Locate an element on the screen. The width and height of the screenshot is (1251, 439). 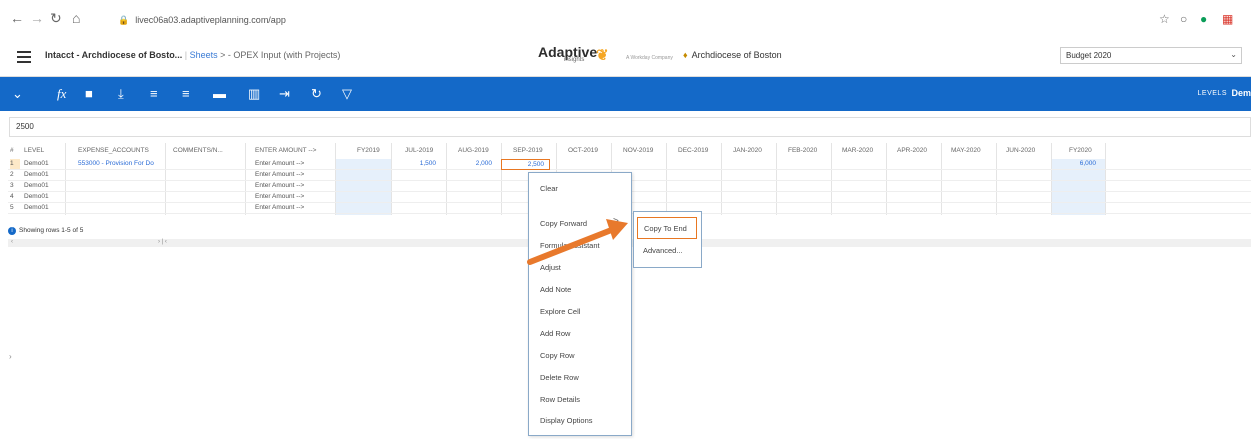
col-header-expense-accounts: EXPENSE_ACCOUNTS is located at coordinates (121, 151).